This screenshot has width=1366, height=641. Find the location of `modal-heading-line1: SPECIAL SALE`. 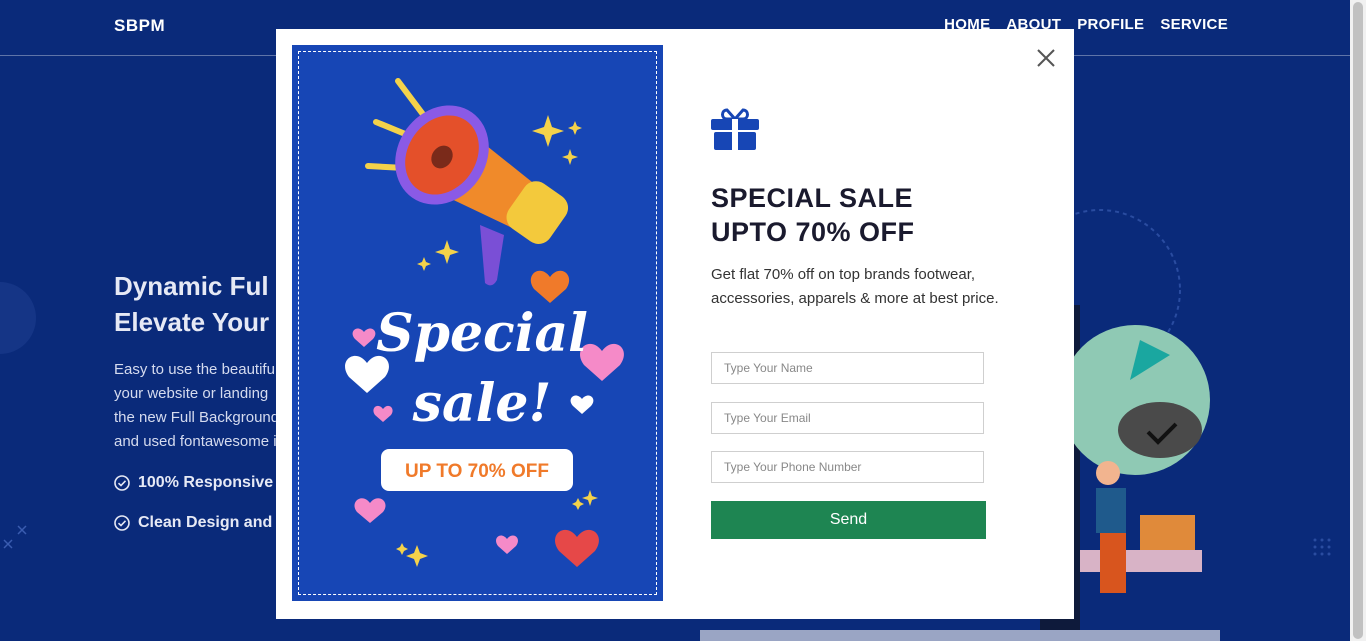

modal-heading-line1: SPECIAL SALE is located at coordinates (812, 198).